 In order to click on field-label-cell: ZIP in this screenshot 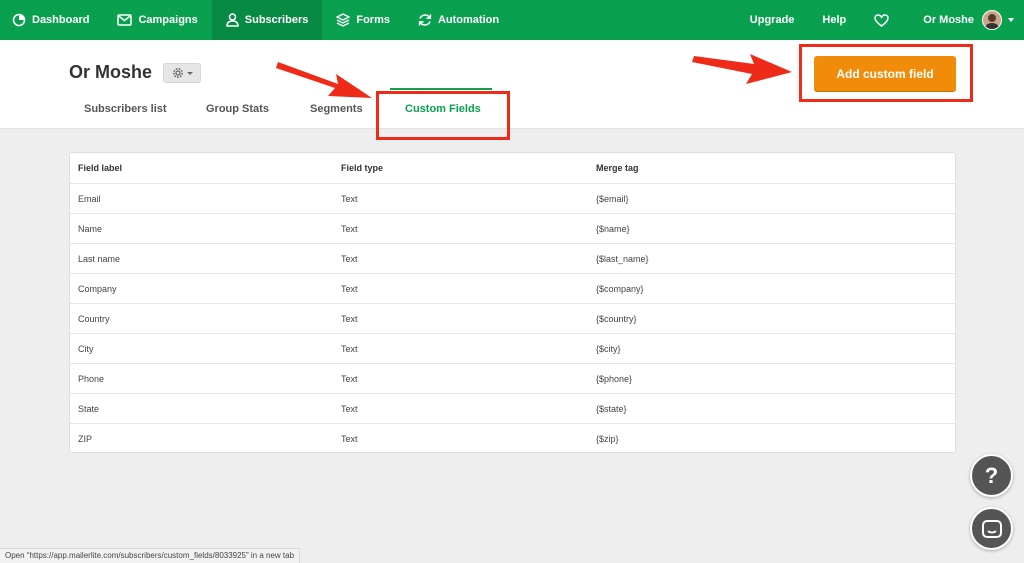, I will do `click(85, 439)`.